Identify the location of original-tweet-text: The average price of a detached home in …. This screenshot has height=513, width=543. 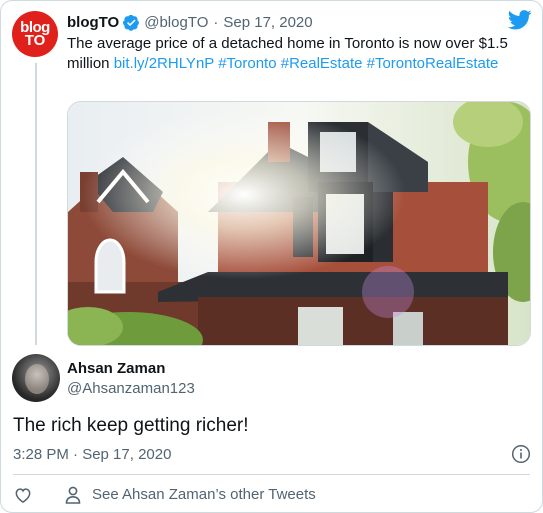
(297, 54).